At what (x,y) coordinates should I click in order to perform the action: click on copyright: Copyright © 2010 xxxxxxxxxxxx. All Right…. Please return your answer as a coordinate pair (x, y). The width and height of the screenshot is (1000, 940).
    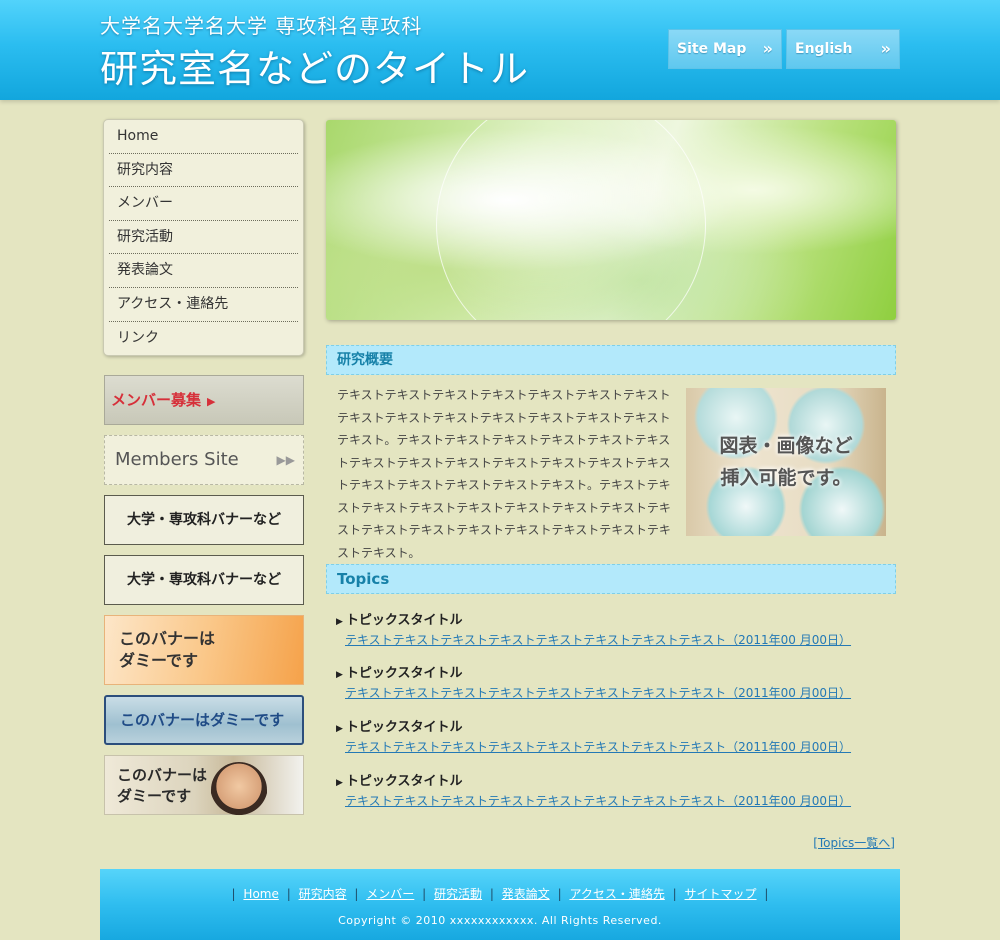
    Looking at the image, I should click on (500, 920).